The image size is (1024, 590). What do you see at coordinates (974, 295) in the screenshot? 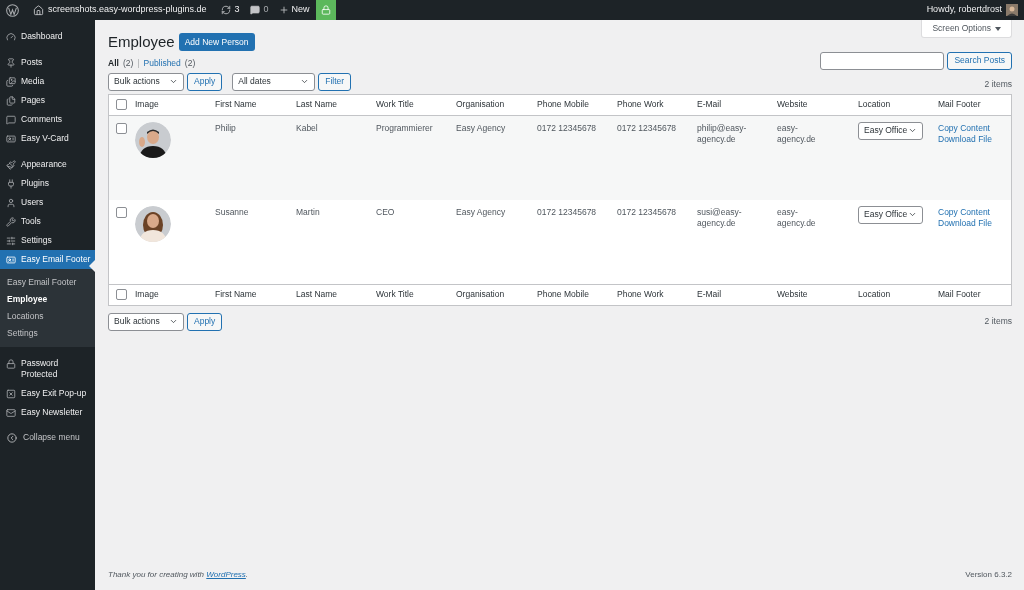
I see `column-footer: Mail Footer` at bounding box center [974, 295].